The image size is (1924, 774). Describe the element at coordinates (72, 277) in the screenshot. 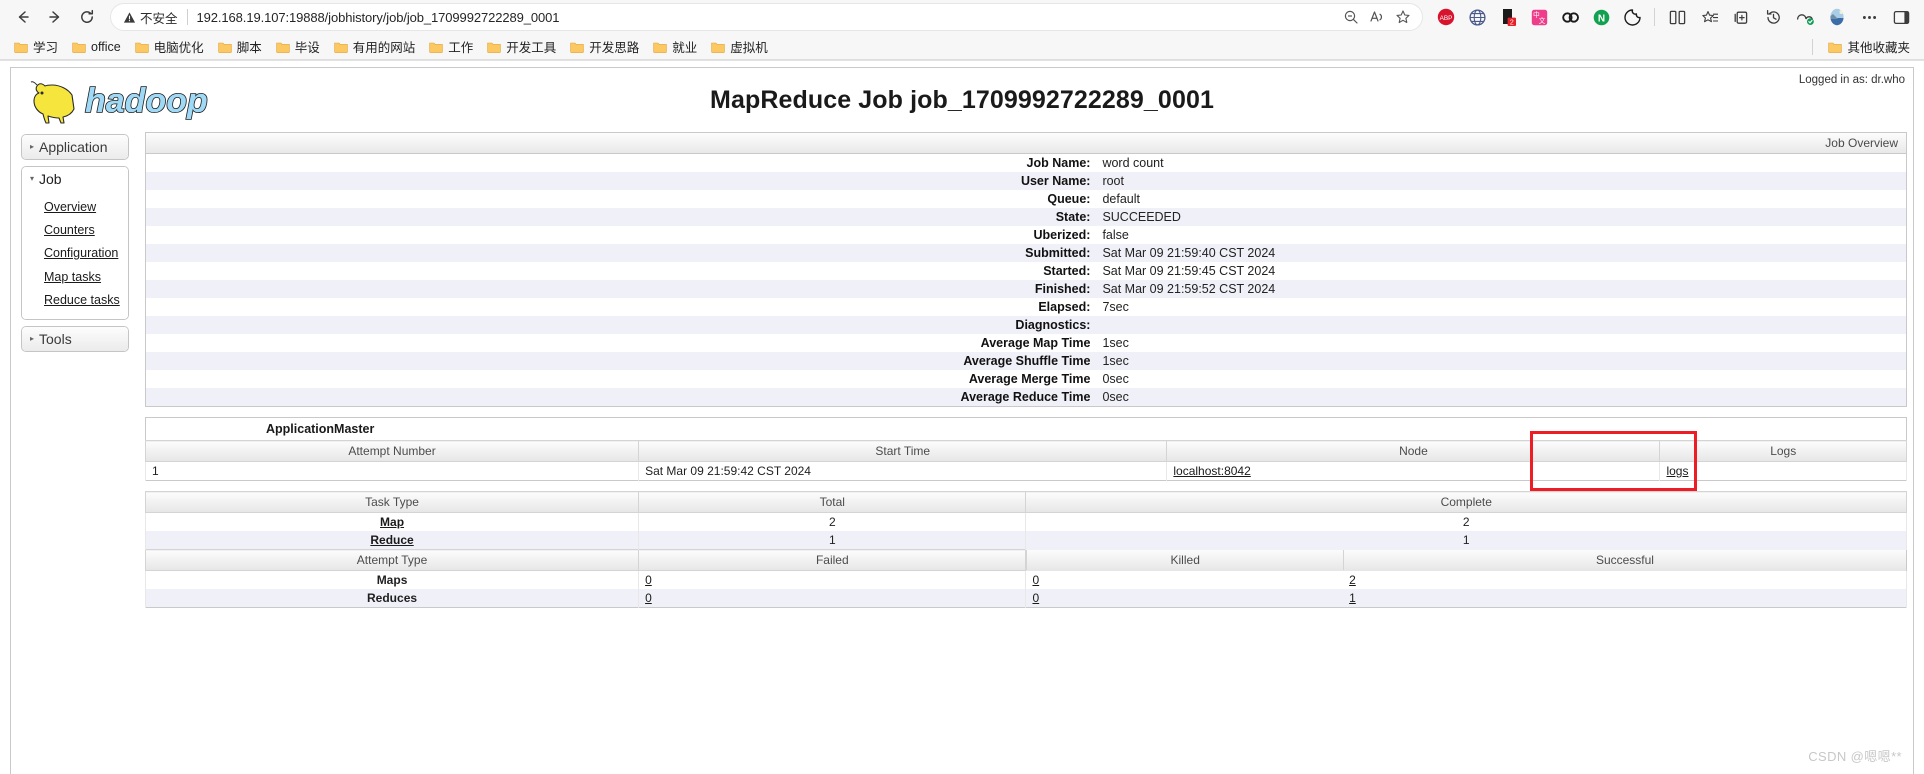

I see `sidebar-item-map-tasks: Map tasks` at that location.